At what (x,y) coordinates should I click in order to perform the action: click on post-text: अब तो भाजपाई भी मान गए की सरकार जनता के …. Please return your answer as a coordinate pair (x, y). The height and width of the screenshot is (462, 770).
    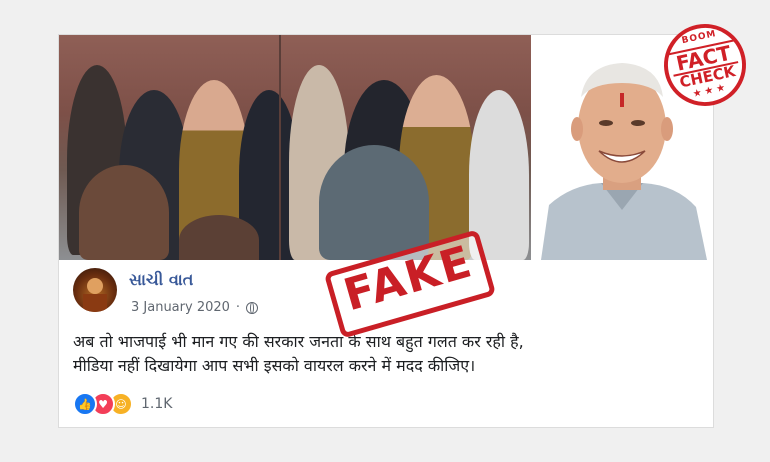
    Looking at the image, I should click on (353, 354).